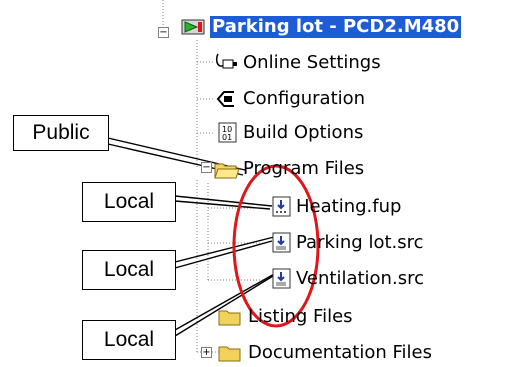  Describe the element at coordinates (282, 207) in the screenshot. I see `fupla-file-icon` at that location.